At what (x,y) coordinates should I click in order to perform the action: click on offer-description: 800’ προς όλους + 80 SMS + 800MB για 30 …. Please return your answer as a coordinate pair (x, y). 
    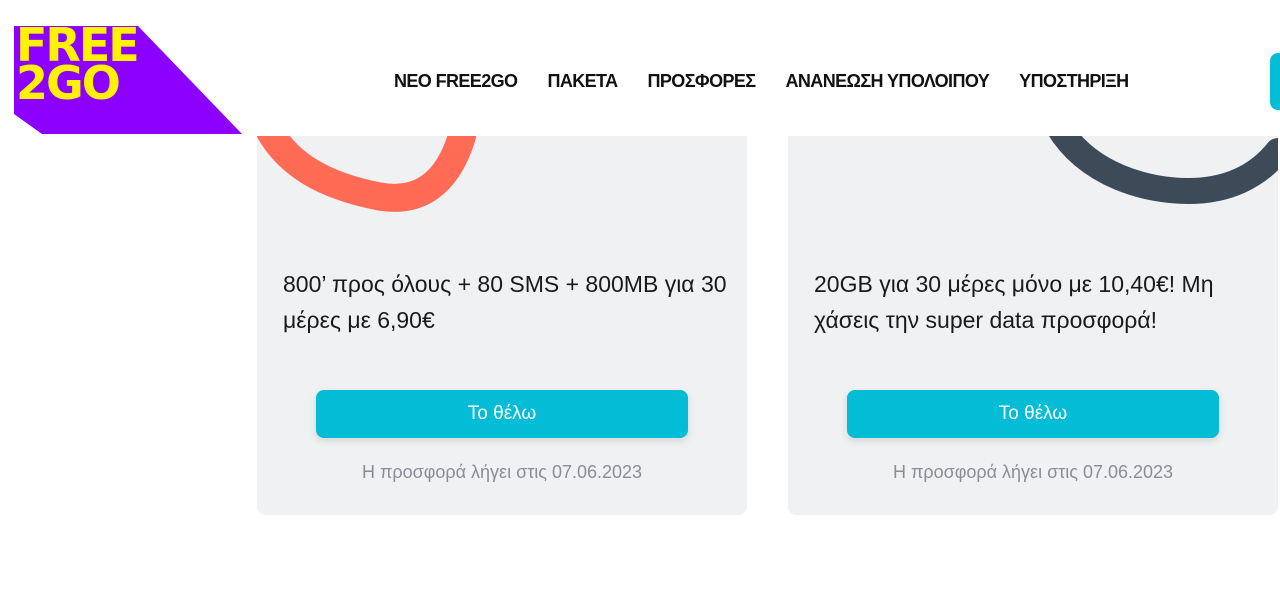
    Looking at the image, I should click on (505, 302).